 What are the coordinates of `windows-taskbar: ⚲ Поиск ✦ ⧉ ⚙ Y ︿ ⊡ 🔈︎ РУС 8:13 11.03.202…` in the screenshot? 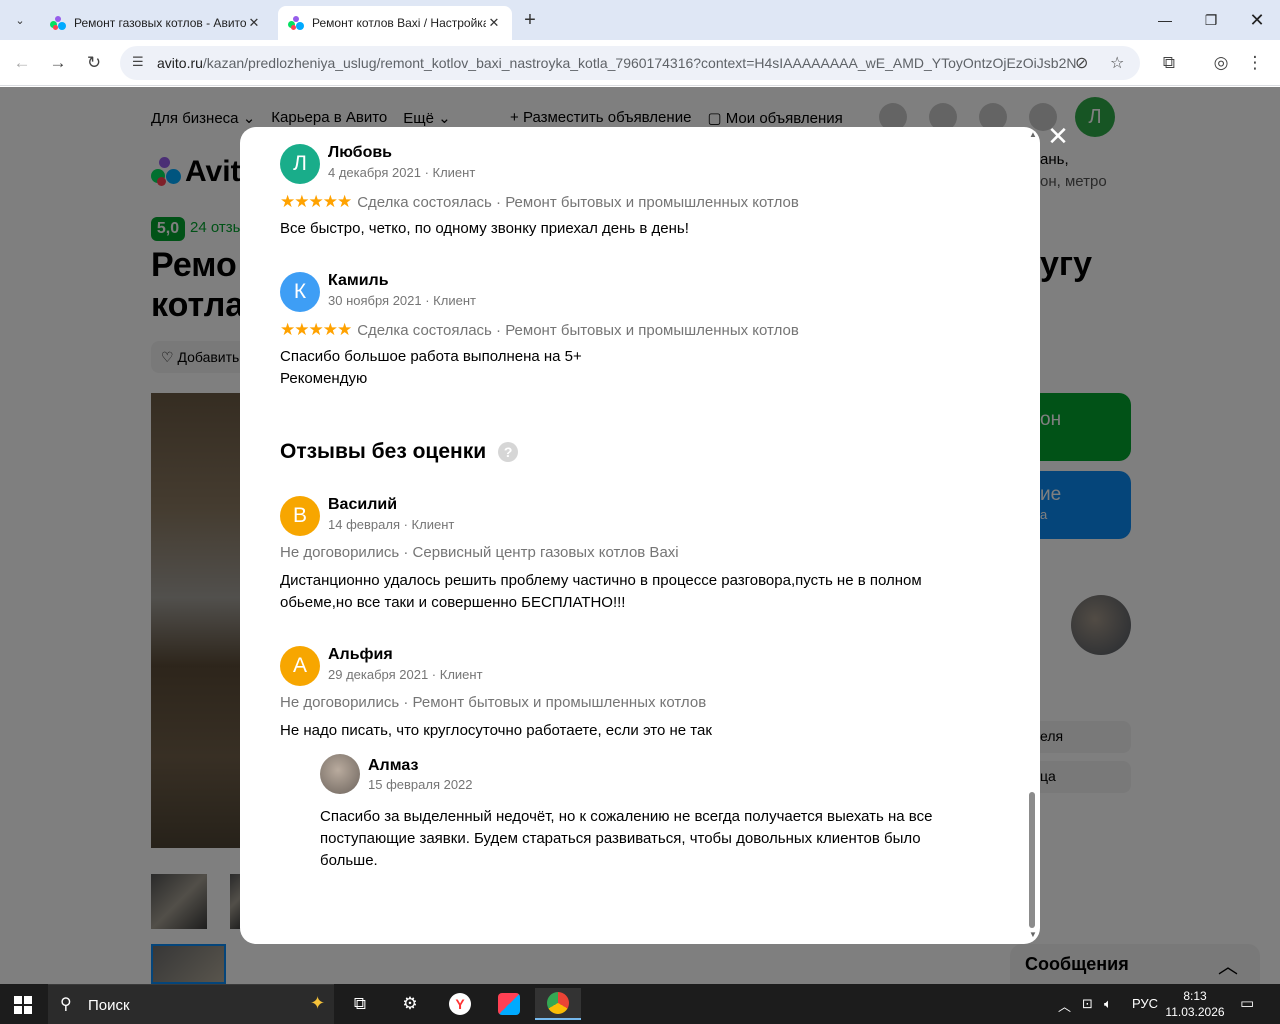 It's located at (640, 1004).